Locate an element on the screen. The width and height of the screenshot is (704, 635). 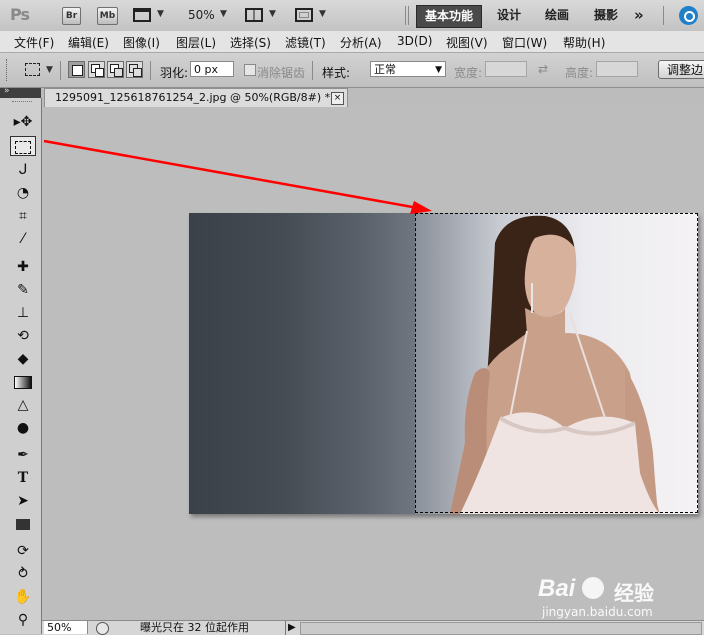
status-menu-arrow-icon: ▶ is located at coordinates (292, 628).